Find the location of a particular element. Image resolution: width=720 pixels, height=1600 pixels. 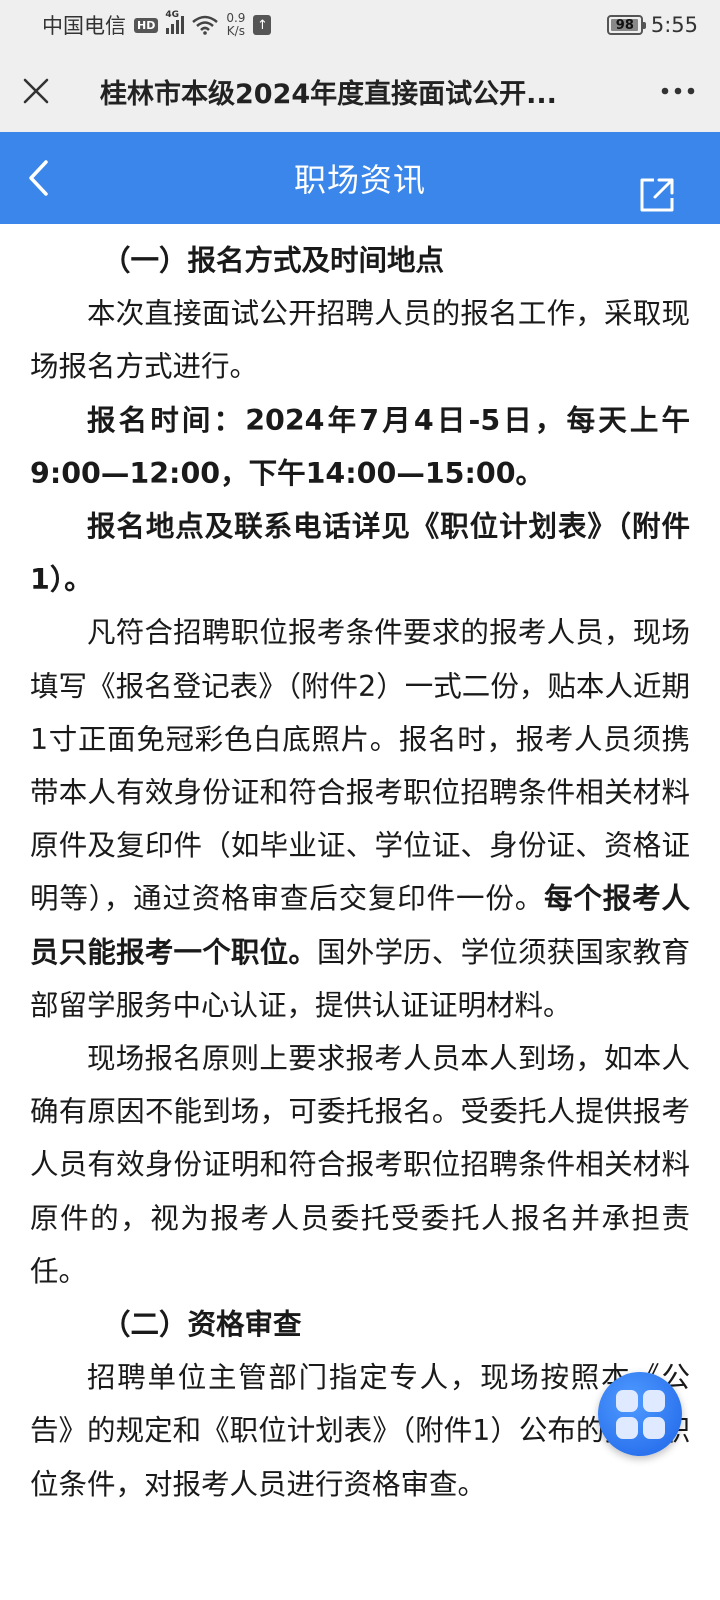

more-icon is located at coordinates (678, 91).